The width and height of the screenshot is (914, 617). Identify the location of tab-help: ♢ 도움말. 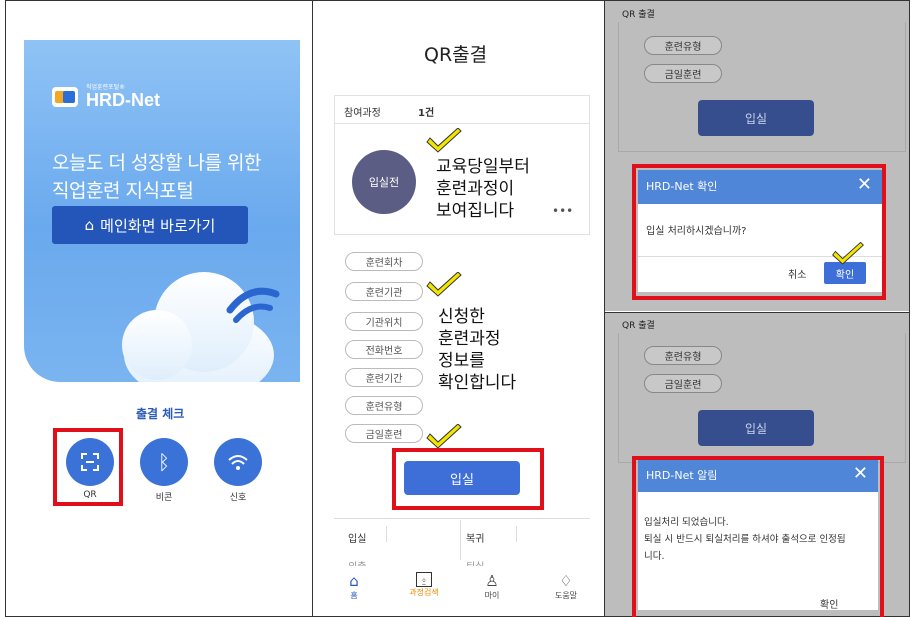
(566, 586).